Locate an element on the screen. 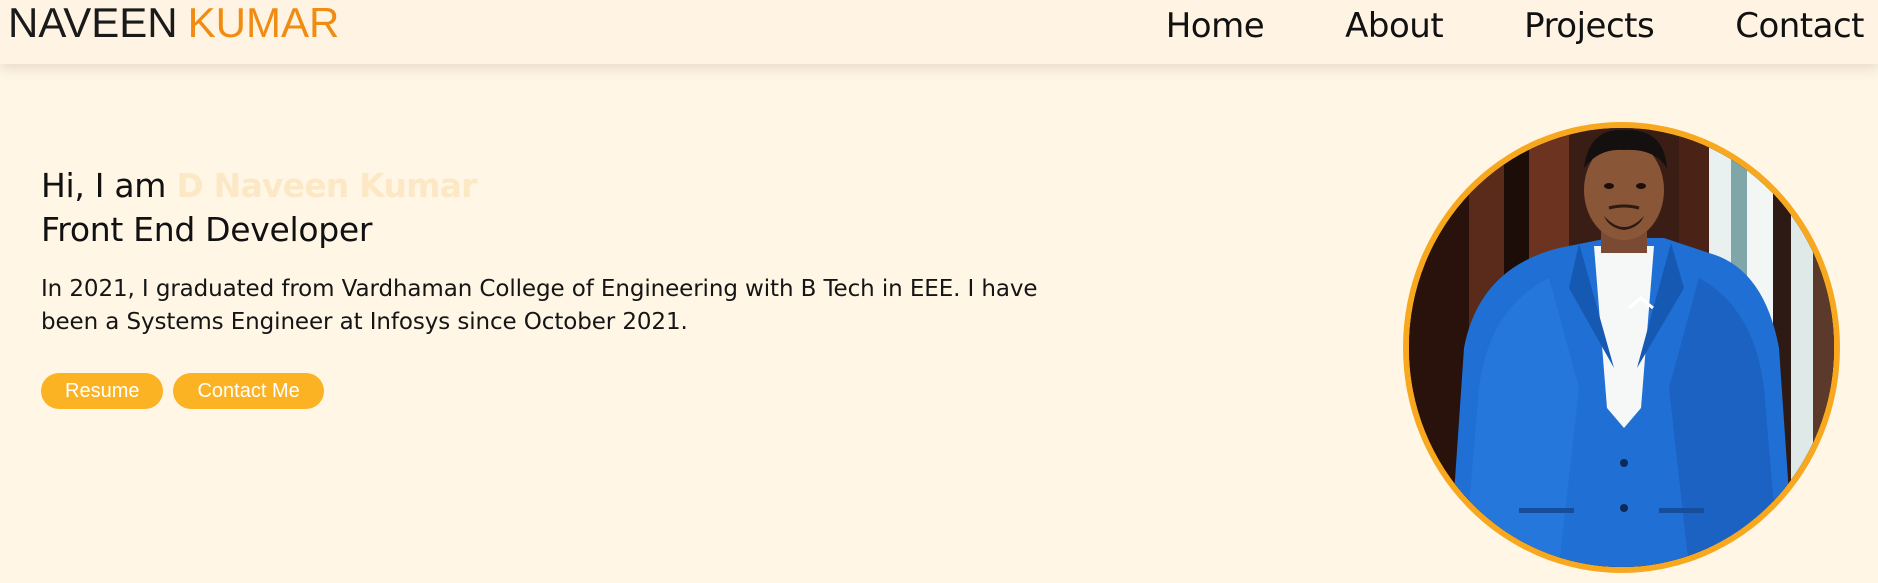 This screenshot has height=583, width=1878. resume-button: Resume is located at coordinates (102, 391).